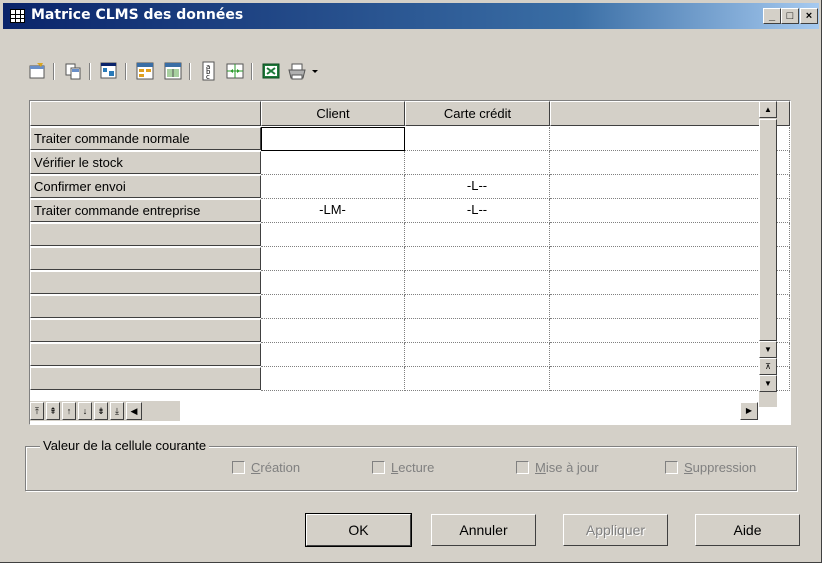 This screenshot has height=563, width=822. Describe the element at coordinates (69, 411) in the screenshot. I see `move-up-button: ↑` at that location.